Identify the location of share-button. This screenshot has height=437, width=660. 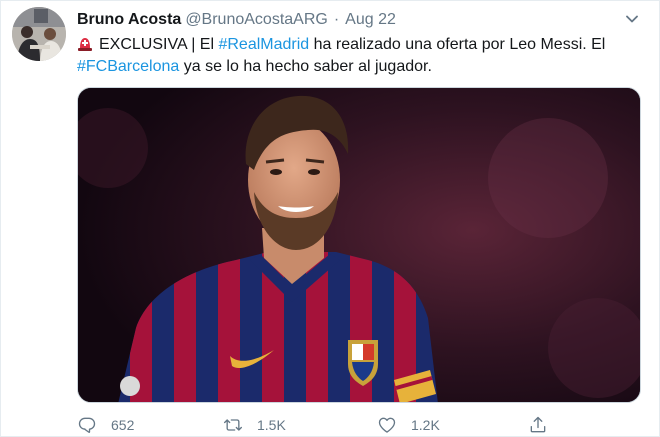
(538, 425).